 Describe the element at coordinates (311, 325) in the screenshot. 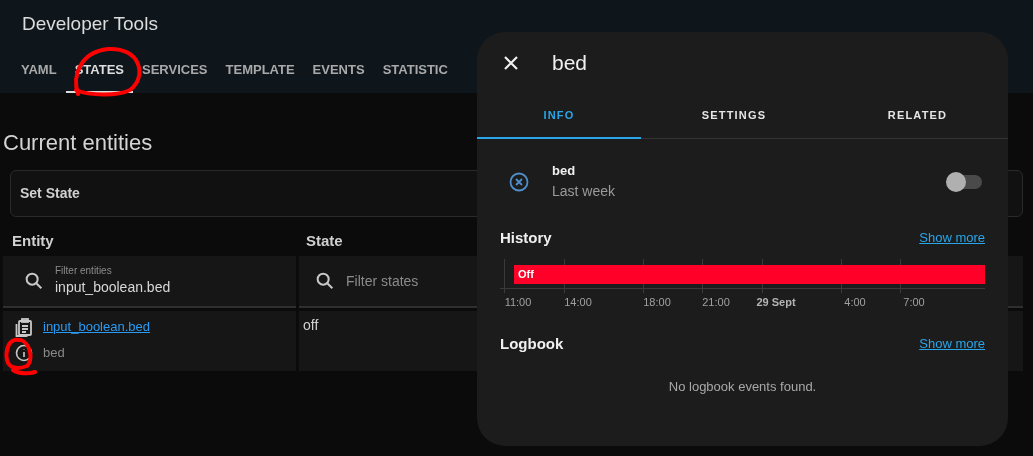

I see `state-value: off` at that location.